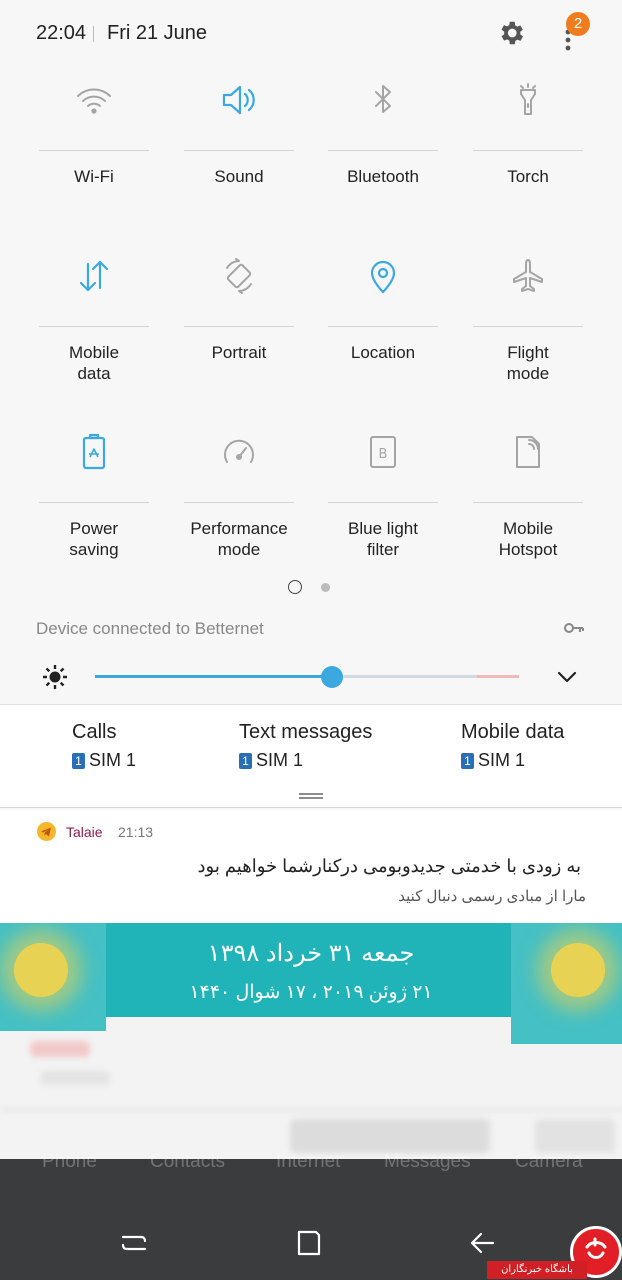 This screenshot has height=1280, width=622. I want to click on tile-power-saving: Power saving, so click(94, 507).